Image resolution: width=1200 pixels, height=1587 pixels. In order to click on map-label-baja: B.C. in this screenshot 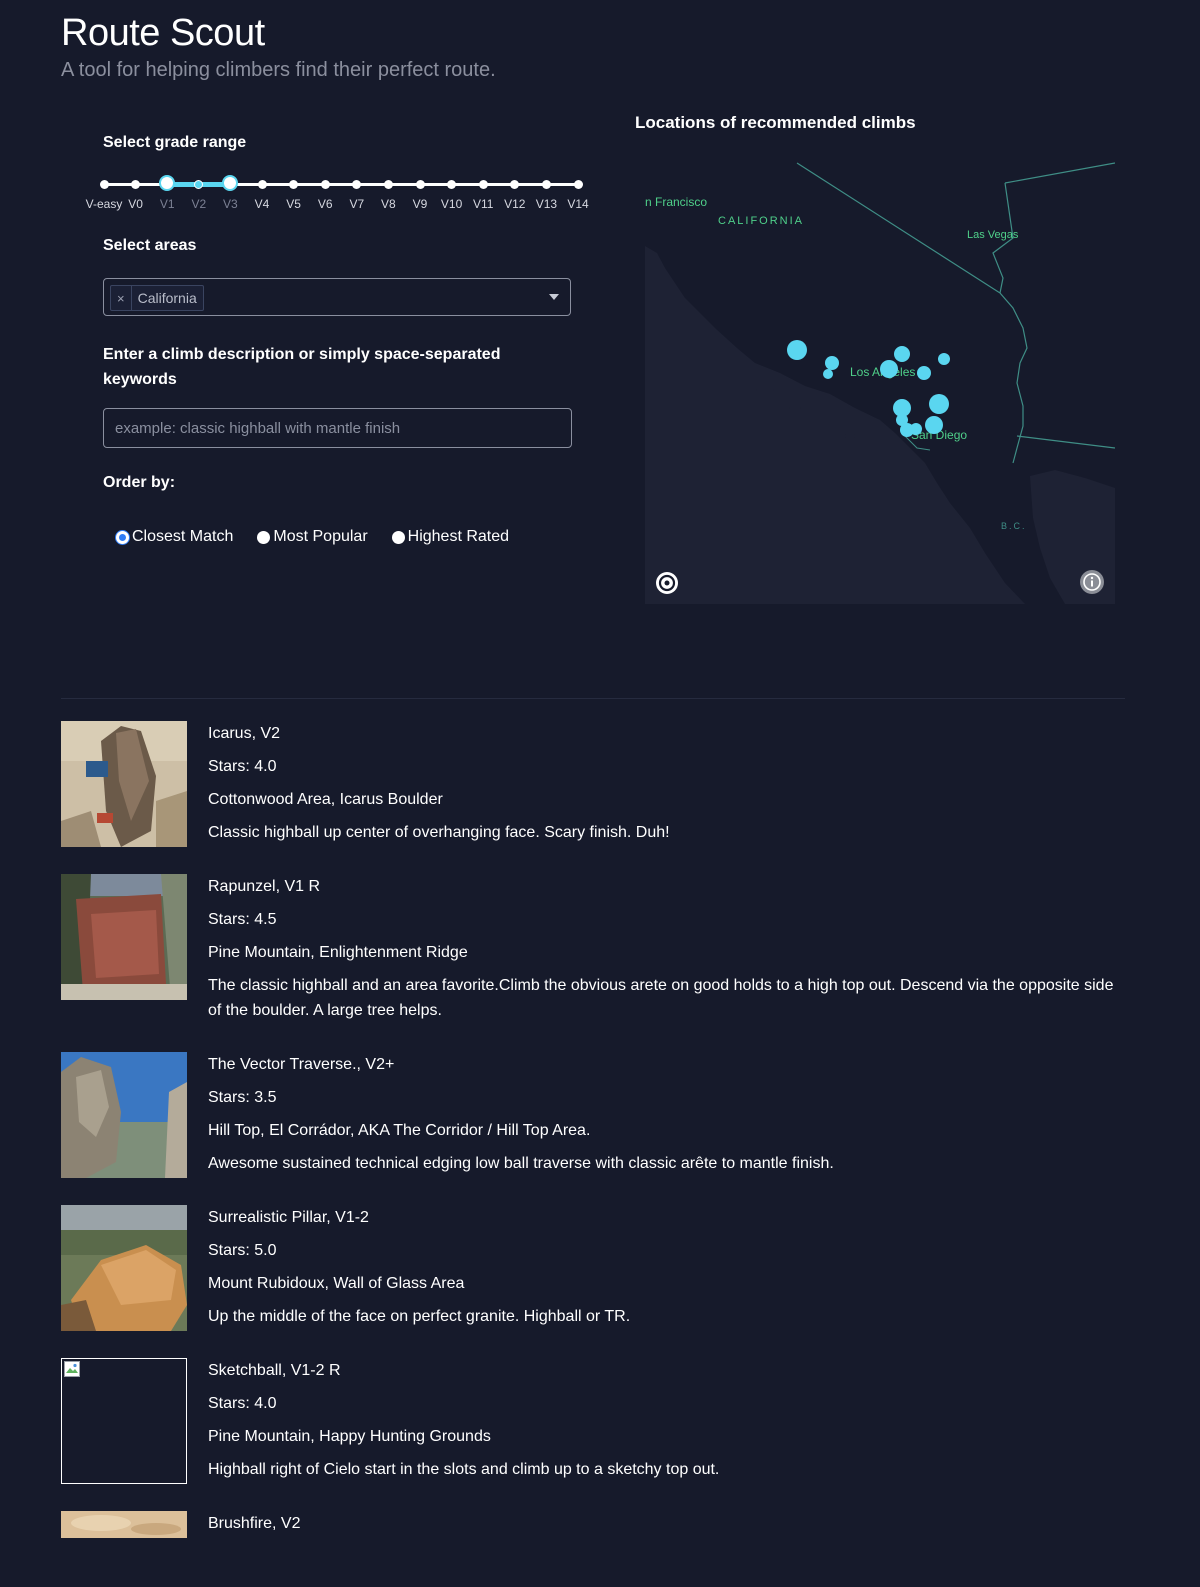, I will do `click(1014, 526)`.